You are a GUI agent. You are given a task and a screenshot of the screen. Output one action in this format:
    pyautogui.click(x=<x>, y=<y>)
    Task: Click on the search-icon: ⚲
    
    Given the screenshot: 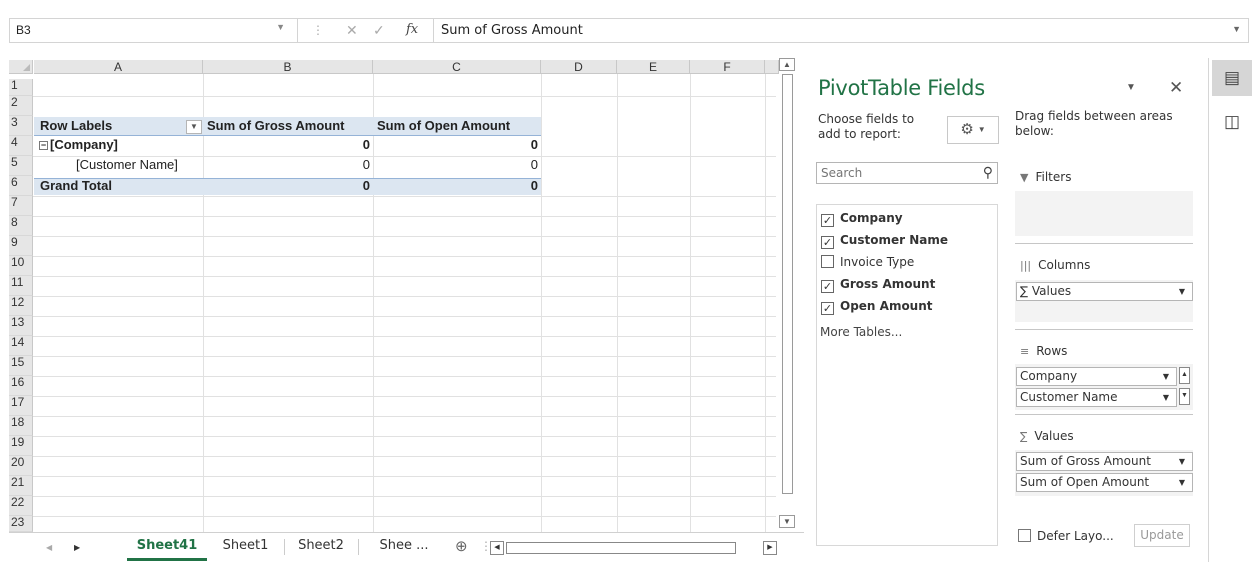 What is the action you would take?
    pyautogui.click(x=988, y=172)
    